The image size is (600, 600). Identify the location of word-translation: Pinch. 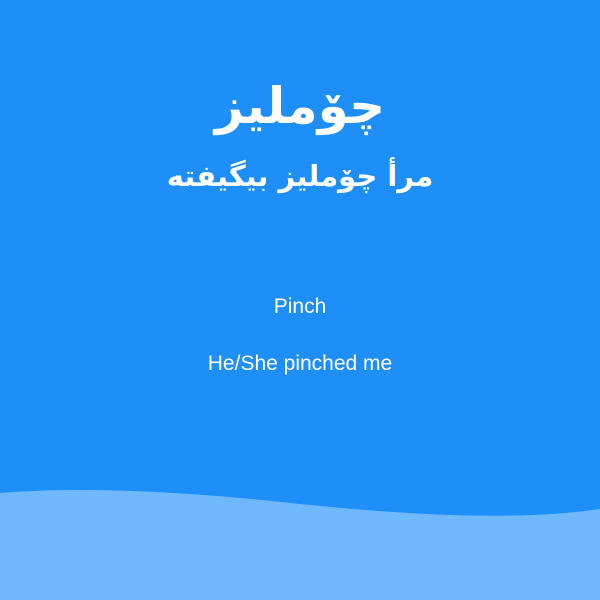
(300, 306).